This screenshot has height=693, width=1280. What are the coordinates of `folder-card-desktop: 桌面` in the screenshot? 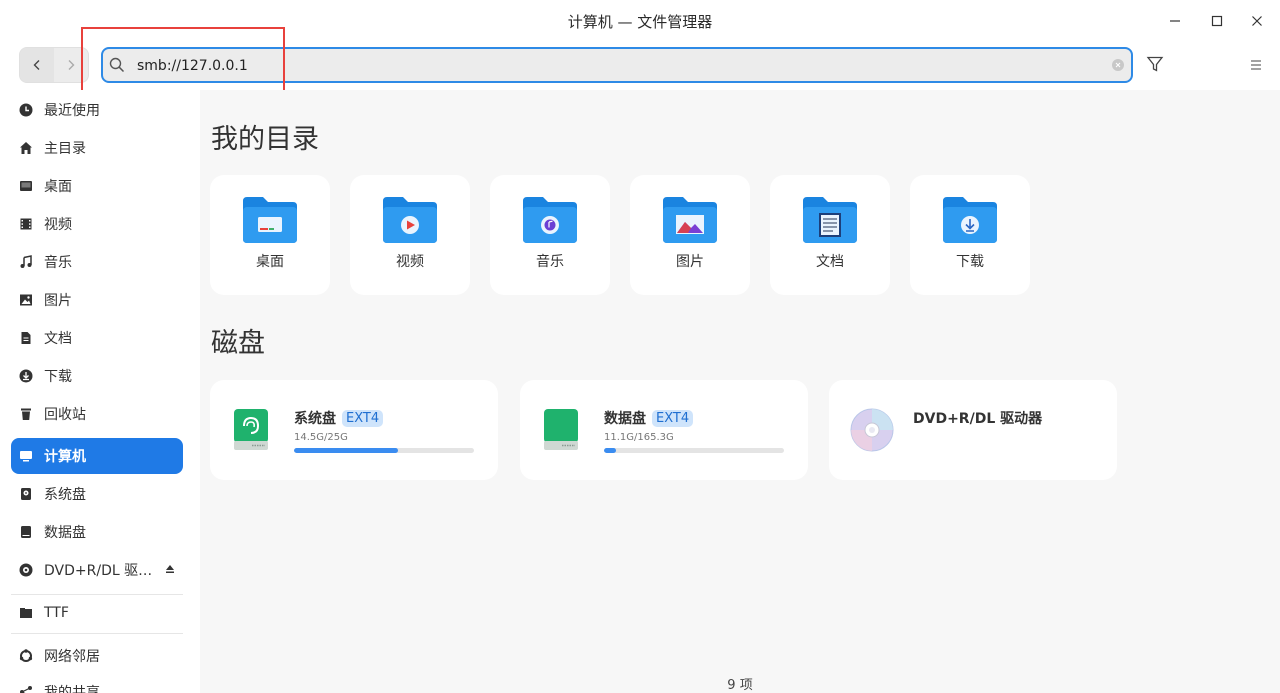 It's located at (270, 235).